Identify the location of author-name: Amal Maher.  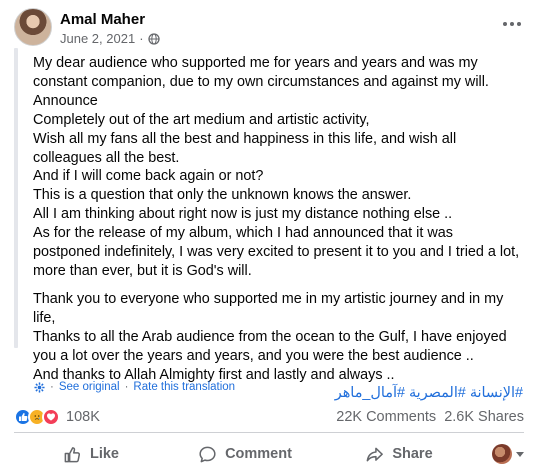
(102, 19).